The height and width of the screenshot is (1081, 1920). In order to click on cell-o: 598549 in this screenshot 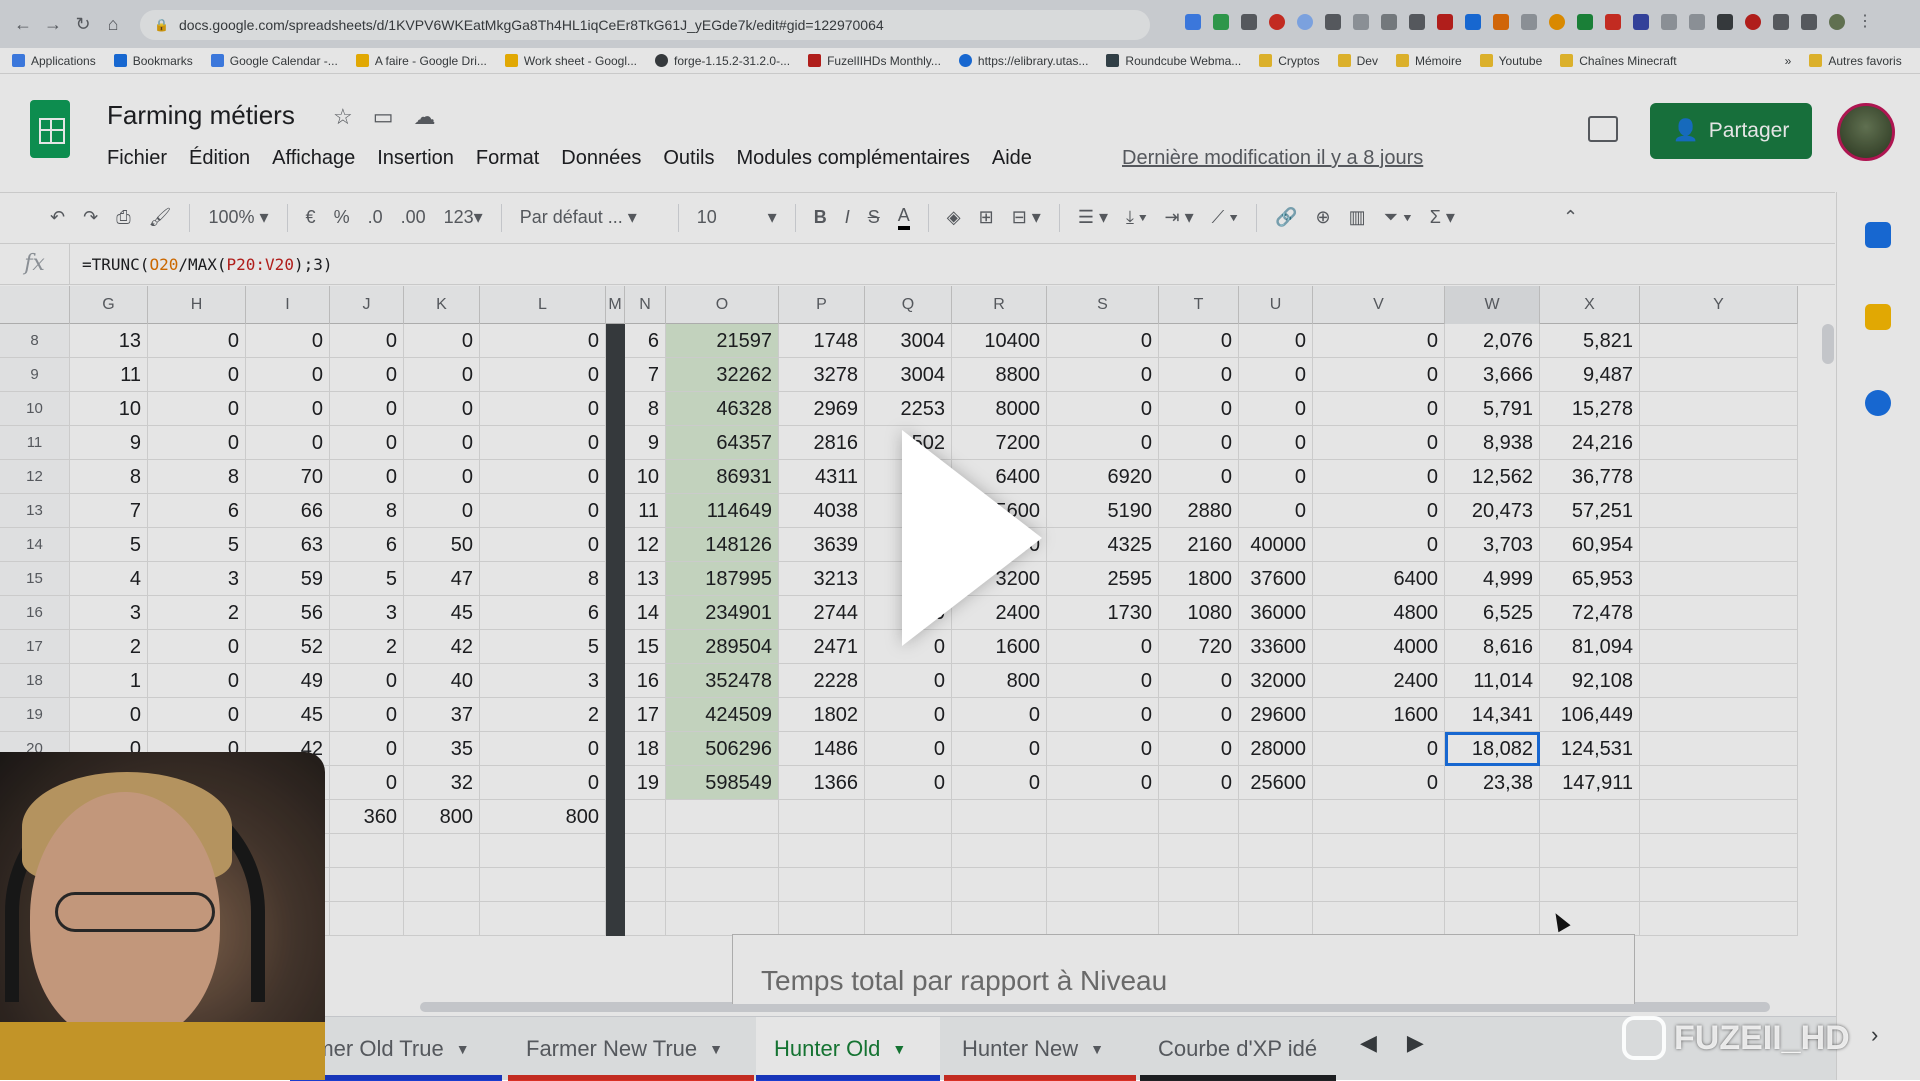, I will do `click(722, 783)`.